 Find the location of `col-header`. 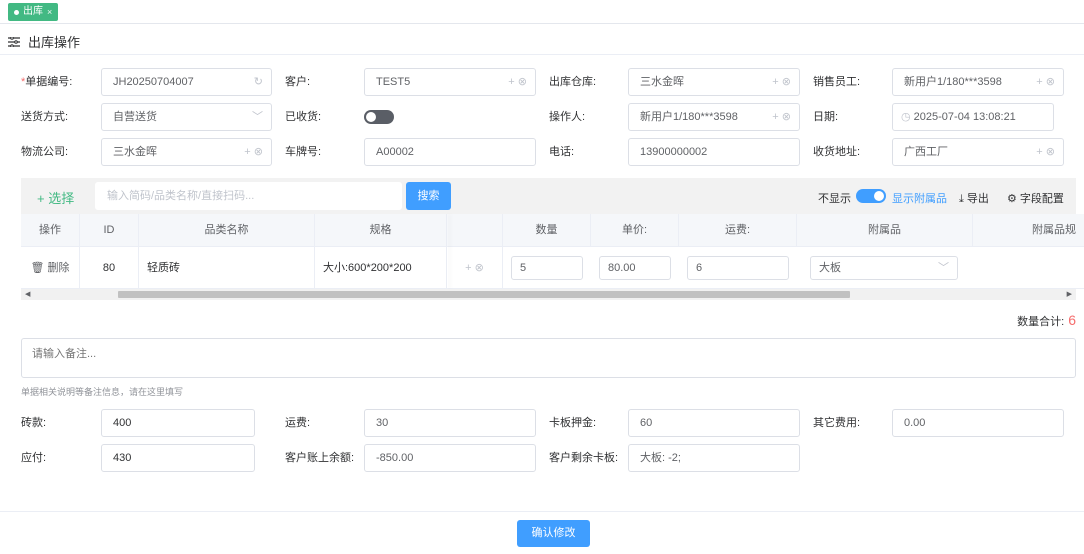

col-header is located at coordinates (475, 230).